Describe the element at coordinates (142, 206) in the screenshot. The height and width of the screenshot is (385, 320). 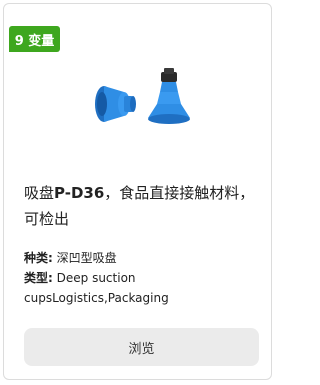
I see `product-title: 吸盘P-D36，食品直接接触材料，可检出` at that location.